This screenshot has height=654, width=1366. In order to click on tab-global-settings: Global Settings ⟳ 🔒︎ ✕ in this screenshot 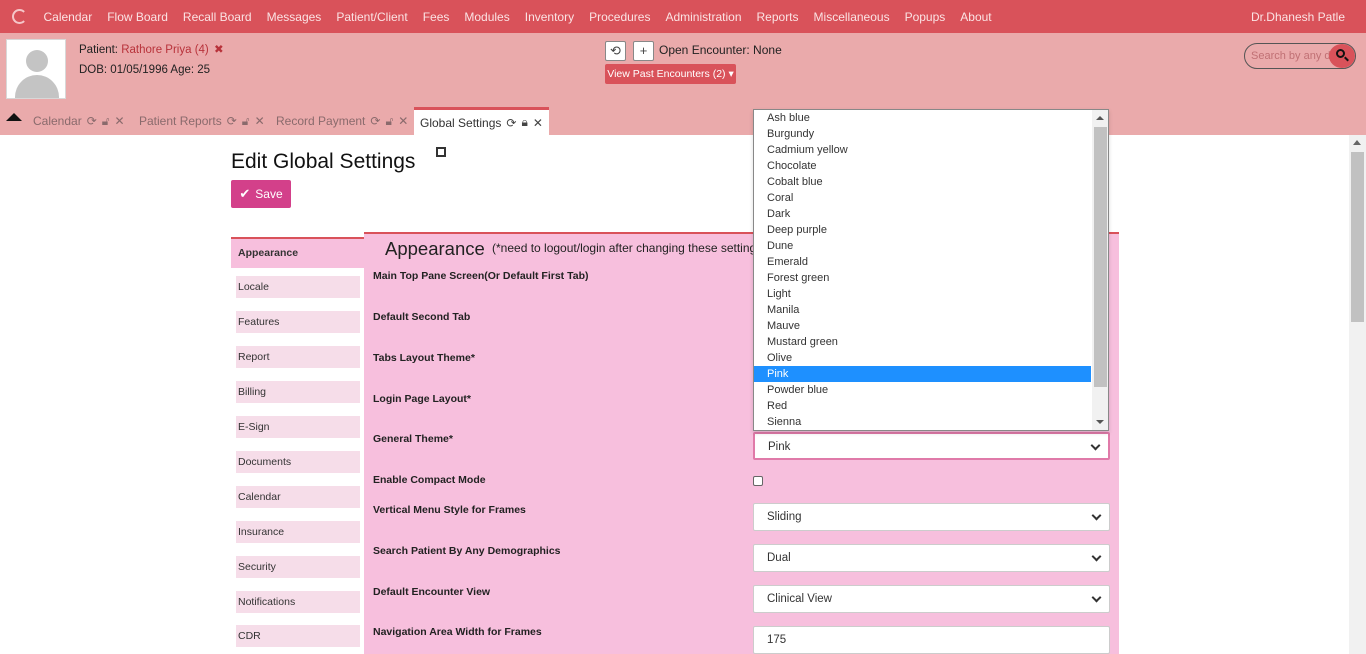, I will do `click(481, 121)`.